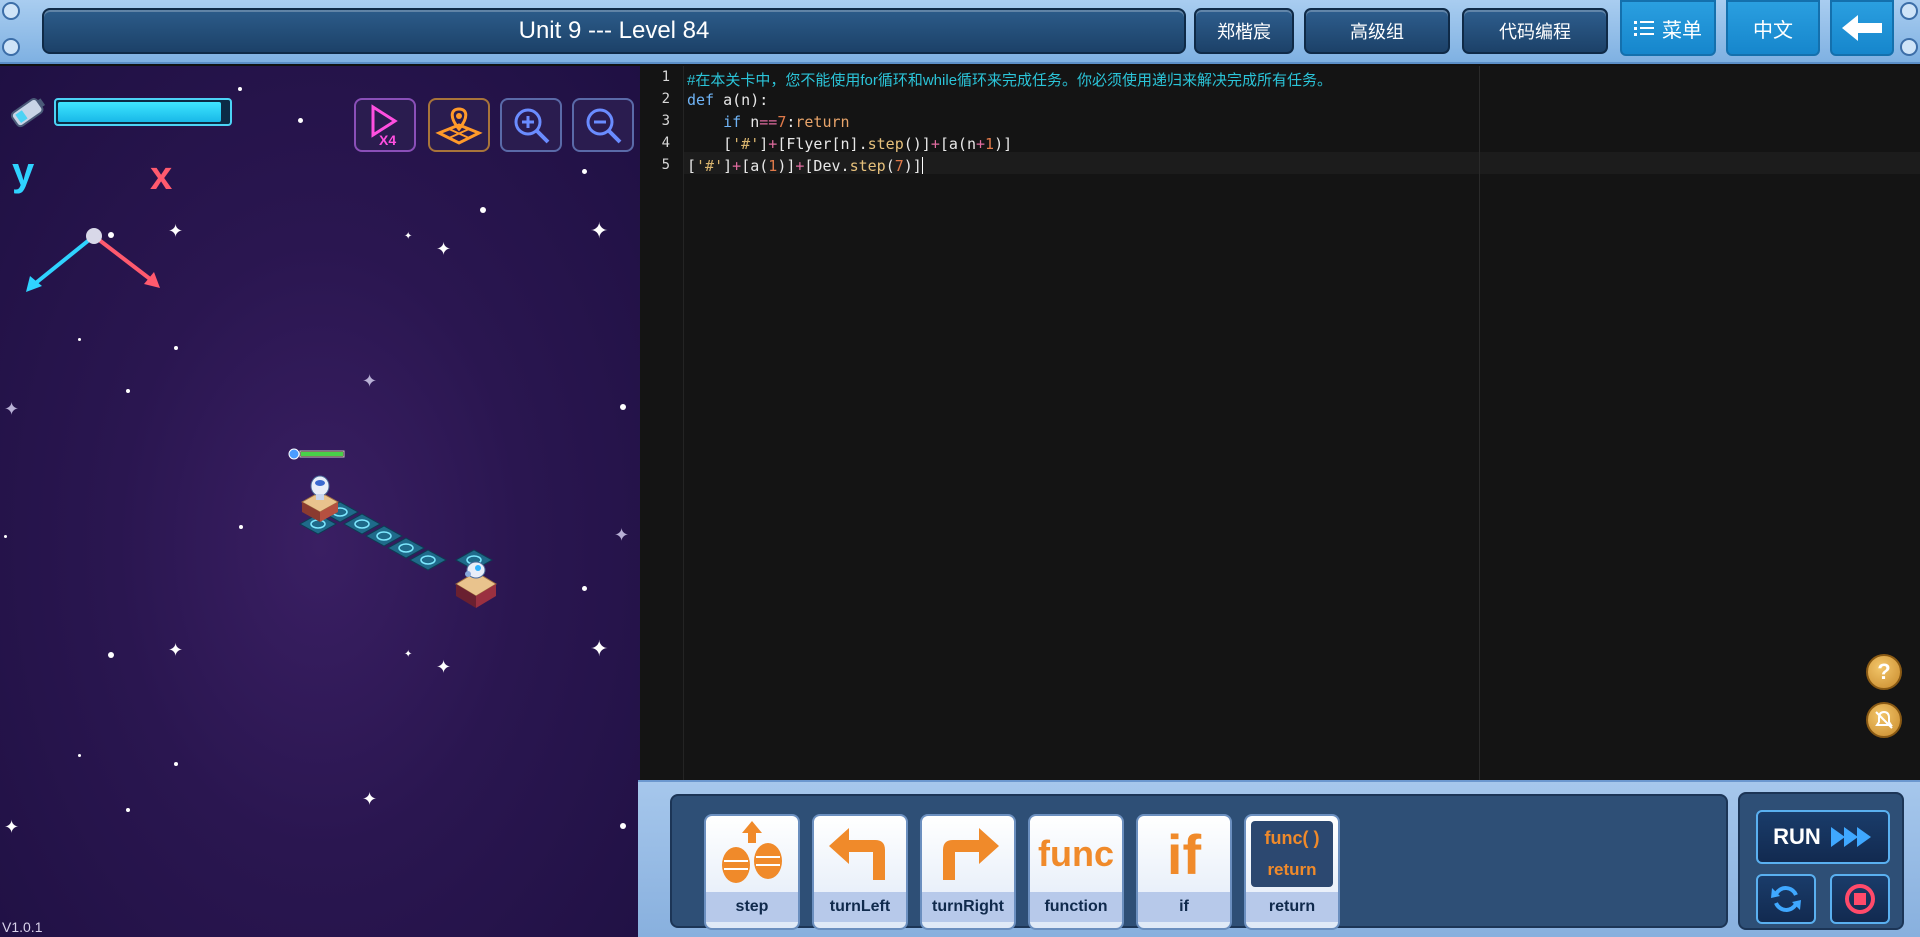  I want to click on code-line-3: if n==7:return, so click(768, 122).